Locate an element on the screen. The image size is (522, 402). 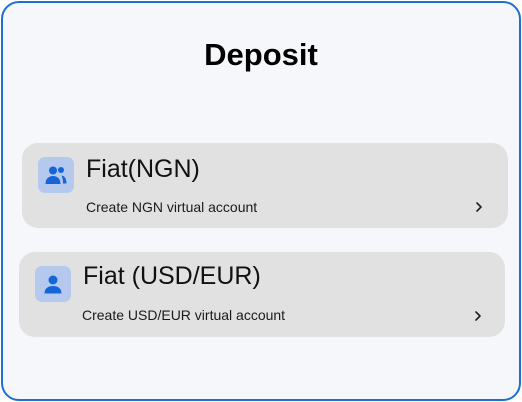
page-title: Deposit is located at coordinates (261, 54).